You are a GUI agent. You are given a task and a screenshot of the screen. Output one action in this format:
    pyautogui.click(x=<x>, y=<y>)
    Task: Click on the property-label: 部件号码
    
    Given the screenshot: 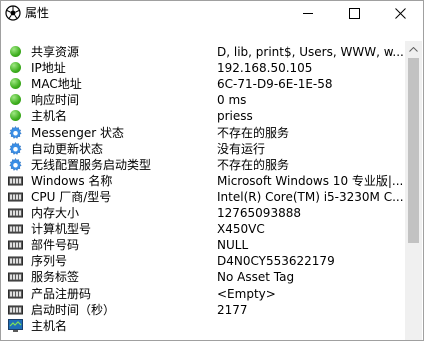 What is the action you would take?
    pyautogui.click(x=55, y=245)
    